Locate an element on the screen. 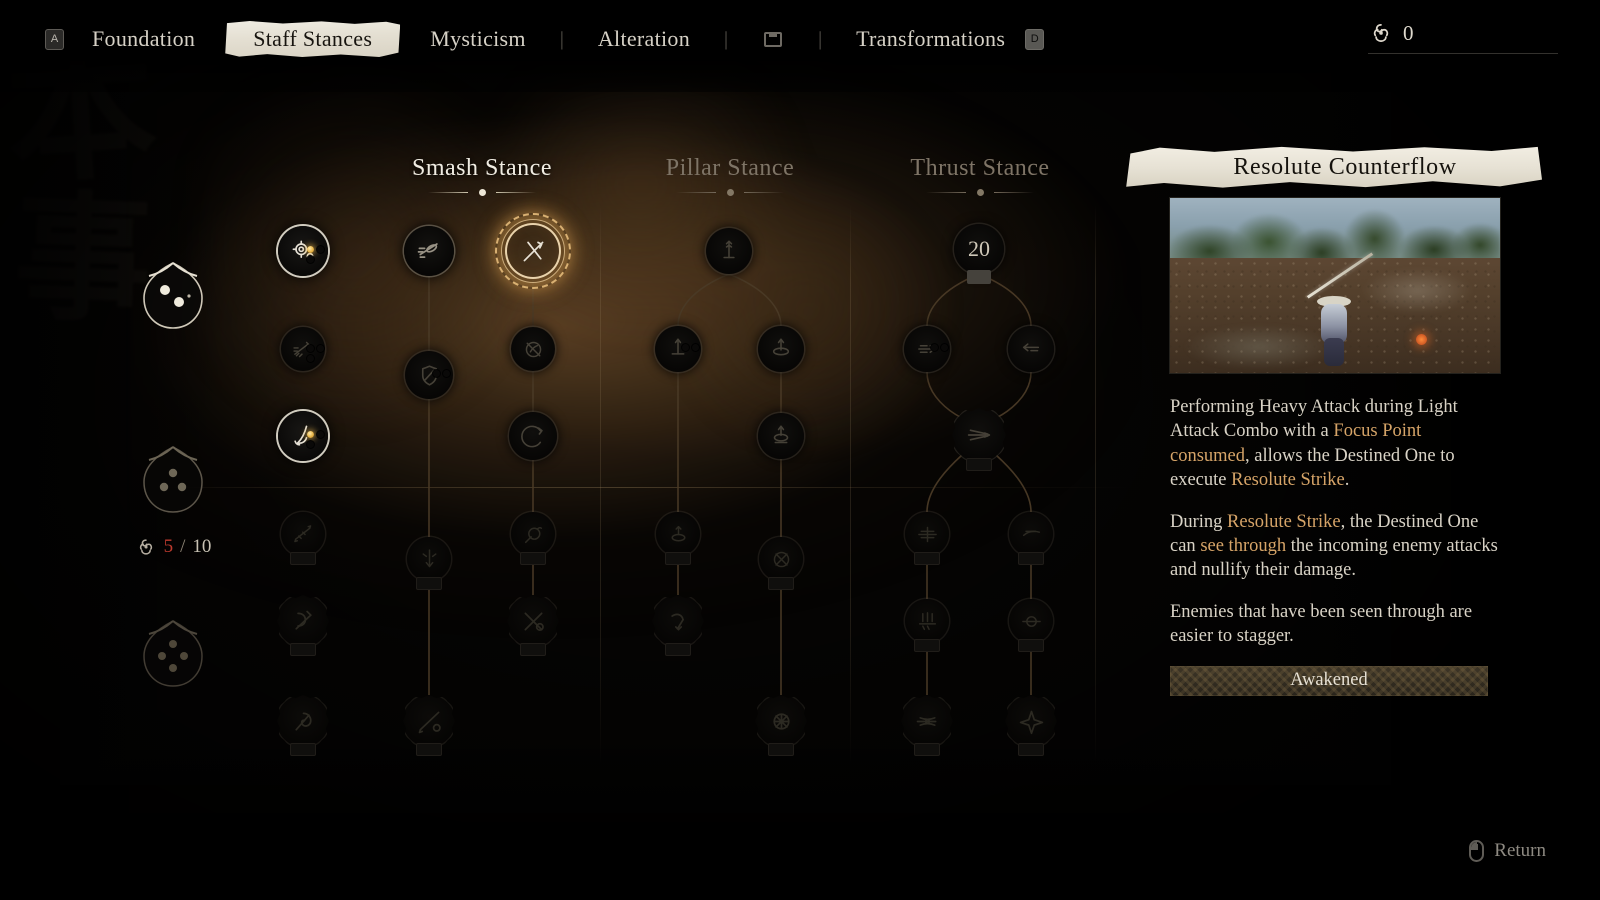  description-text: During is located at coordinates (1199, 521).